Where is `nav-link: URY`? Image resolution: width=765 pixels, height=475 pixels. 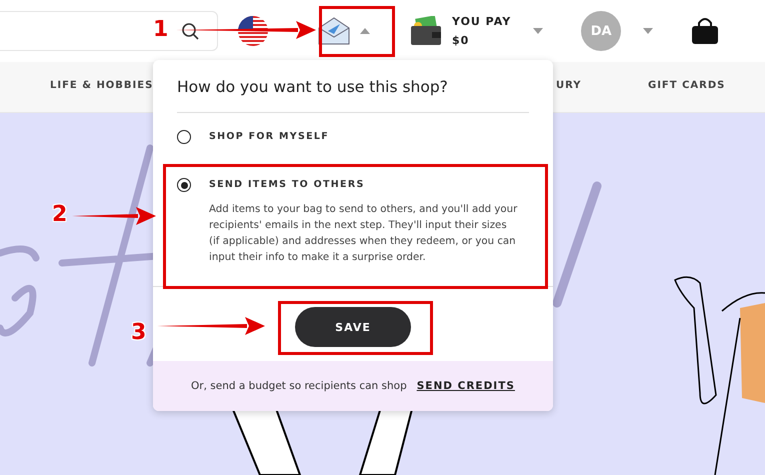
nav-link: URY is located at coordinates (569, 85).